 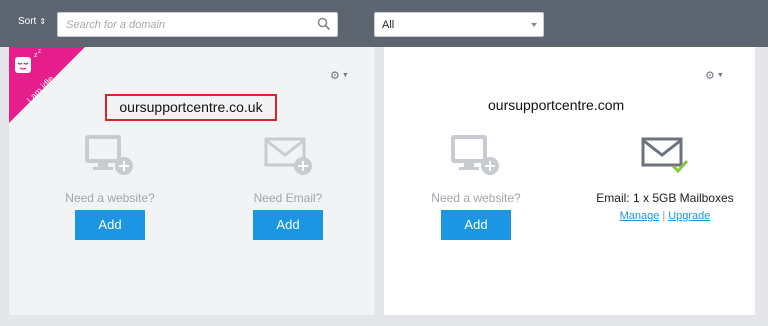 What do you see at coordinates (185, 24) in the screenshot?
I see `search-input` at bounding box center [185, 24].